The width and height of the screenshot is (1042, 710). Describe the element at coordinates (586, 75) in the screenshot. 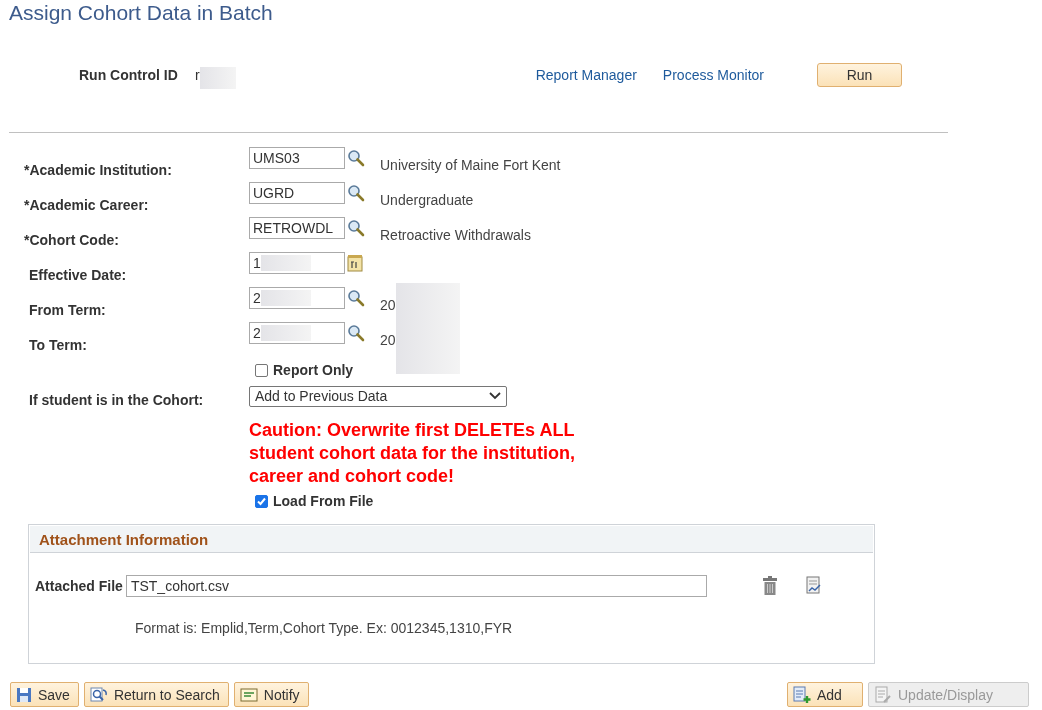

I see `link: Report Manager` at that location.